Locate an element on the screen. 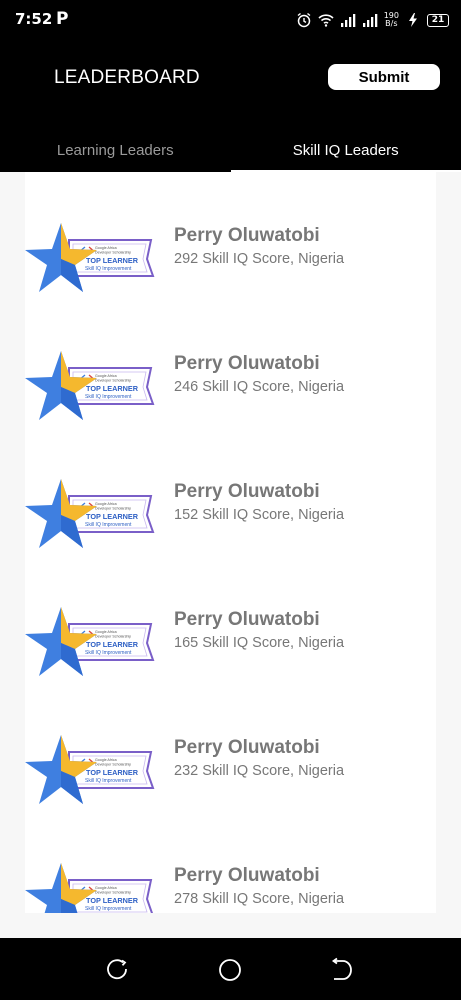 The height and width of the screenshot is (1000, 461). leader-score-country: 246 Skill IQ Score, Nigeria is located at coordinates (259, 387).